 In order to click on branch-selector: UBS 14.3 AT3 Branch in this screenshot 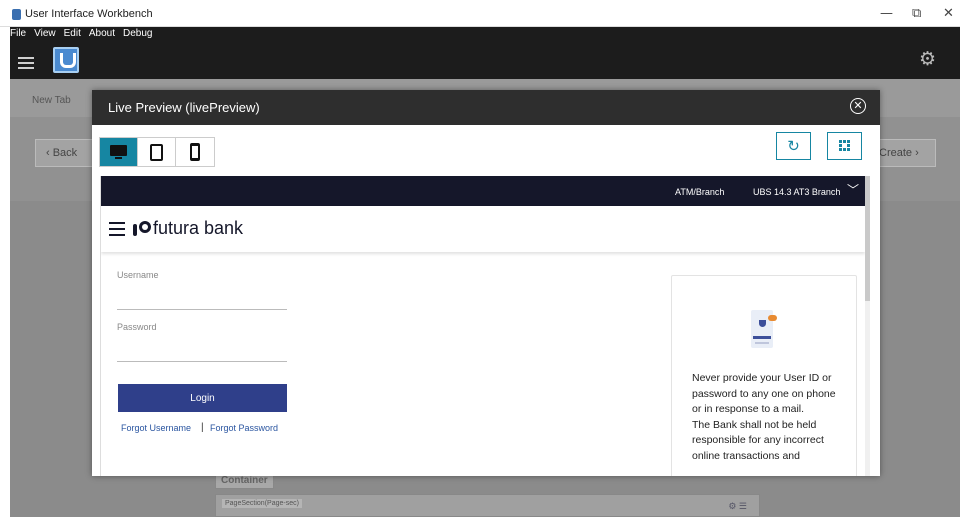, I will do `click(796, 192)`.